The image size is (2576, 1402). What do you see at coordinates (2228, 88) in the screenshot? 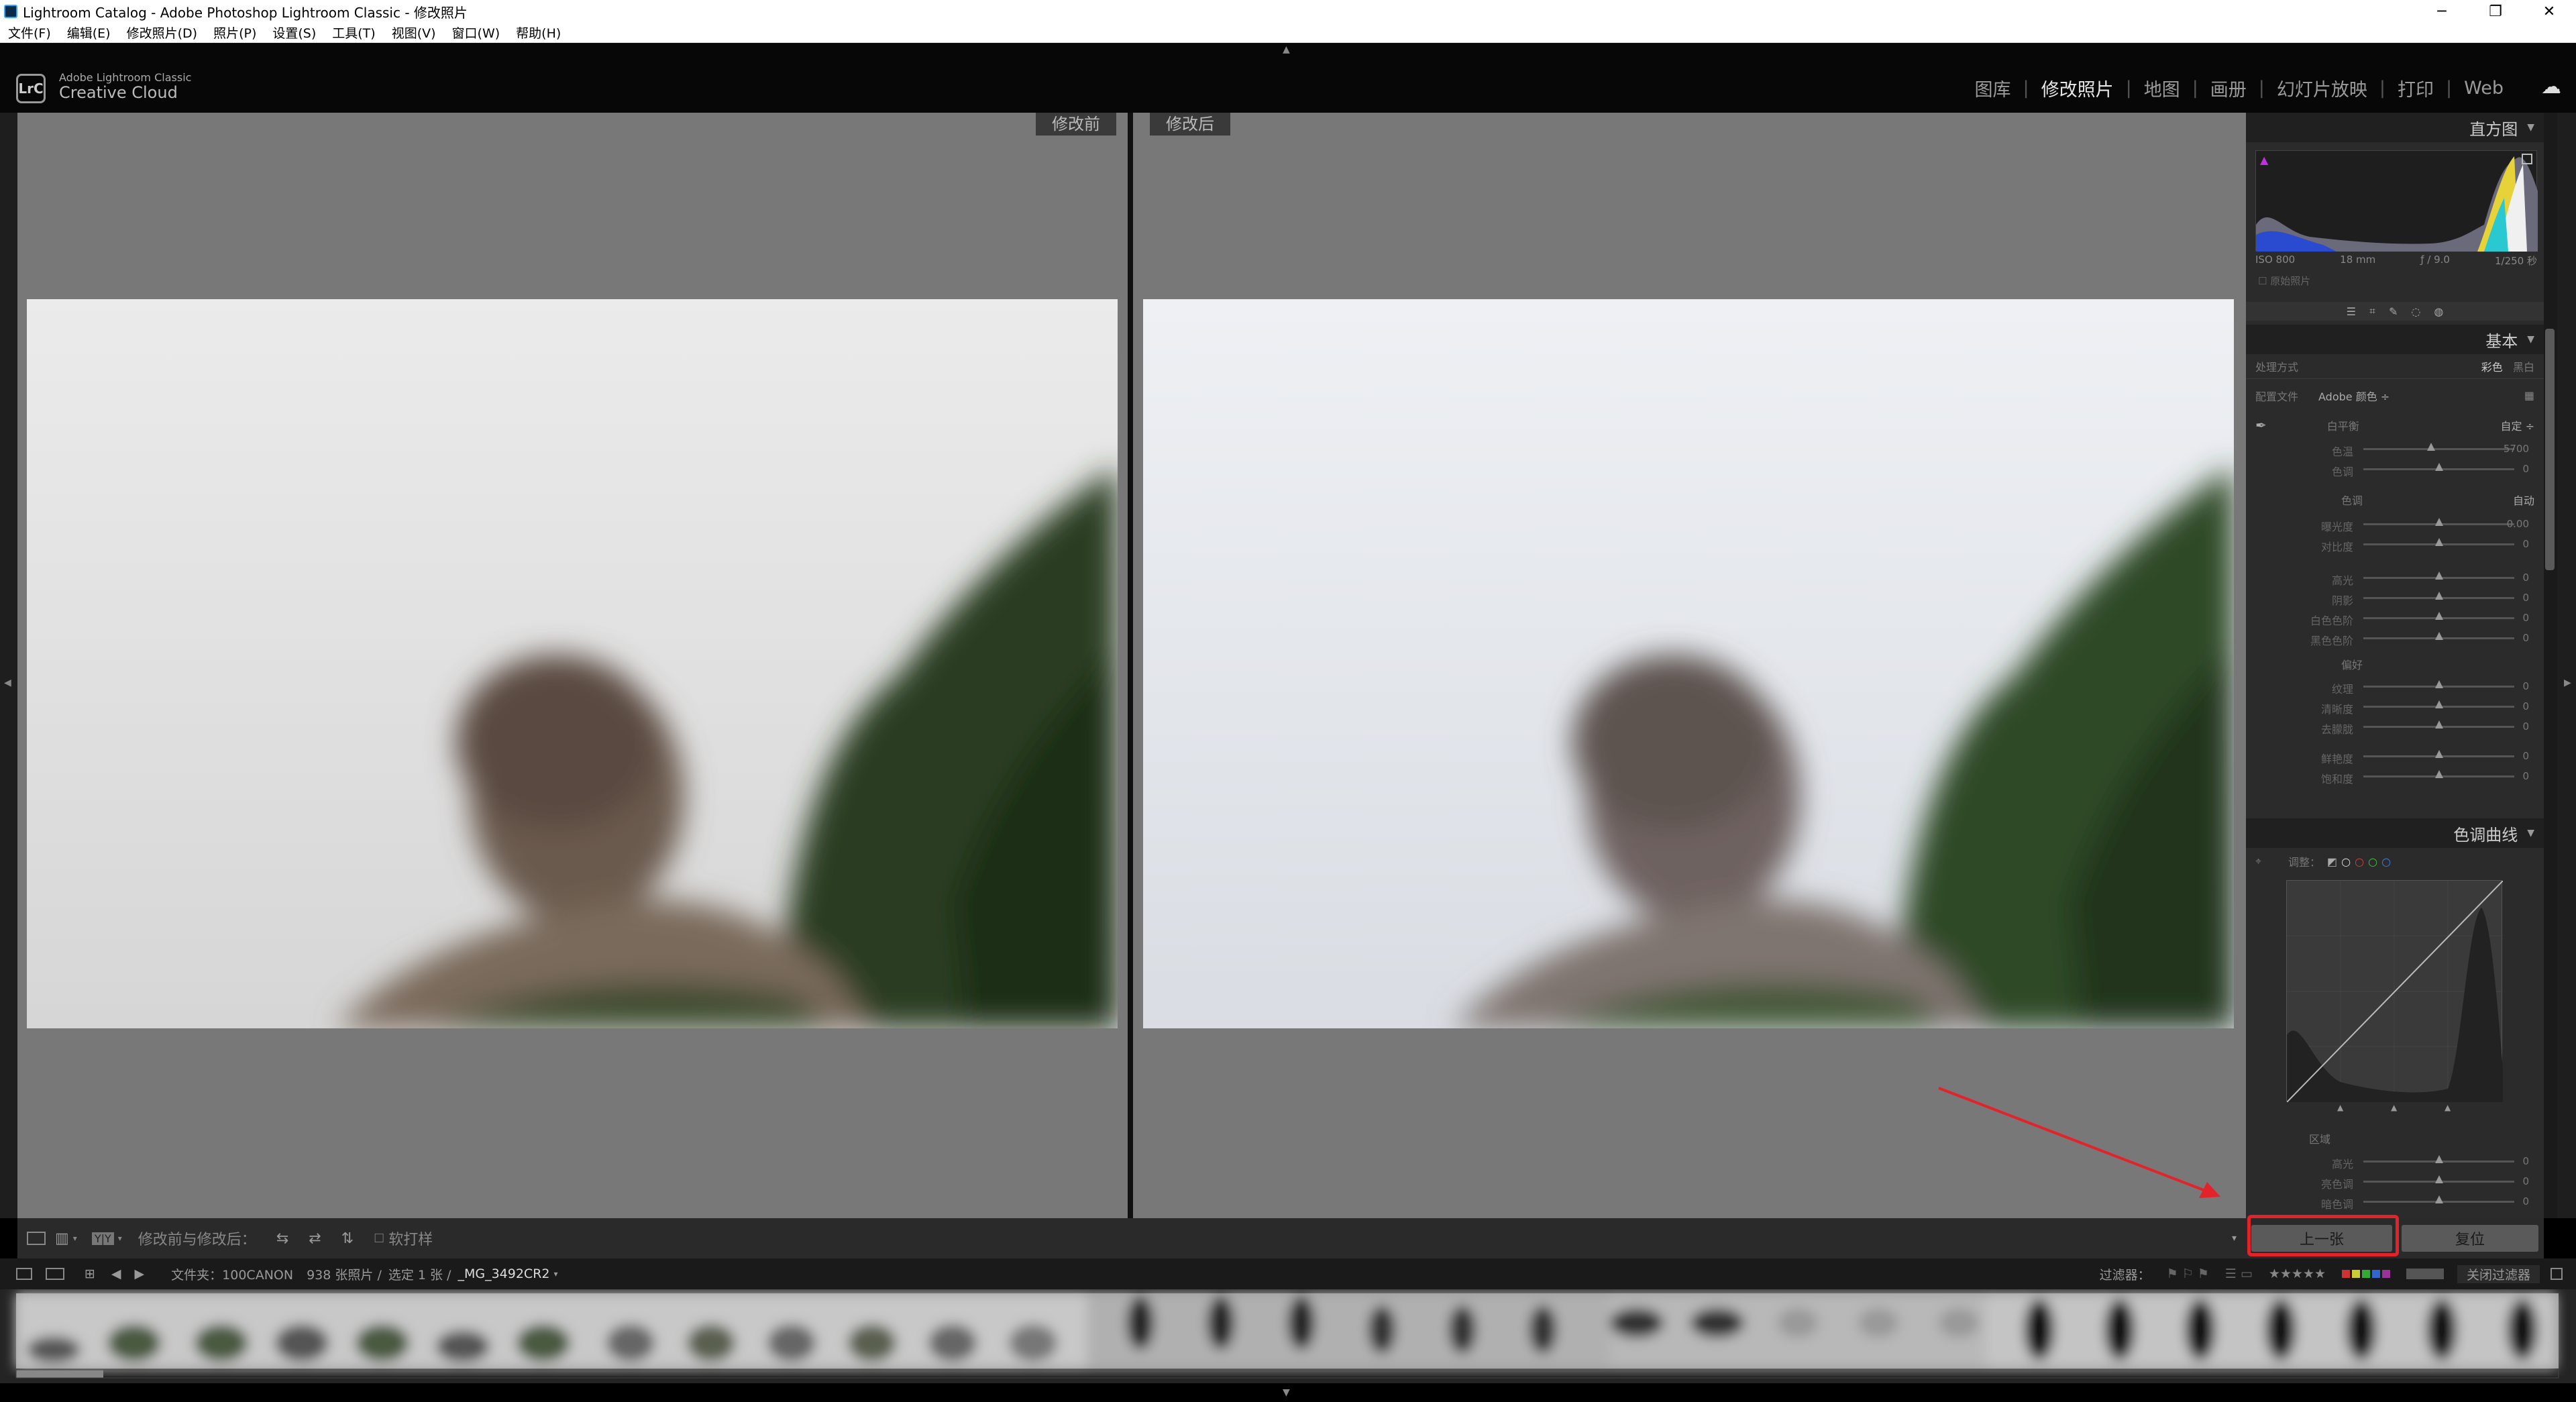
I see `module-book: 画册` at bounding box center [2228, 88].